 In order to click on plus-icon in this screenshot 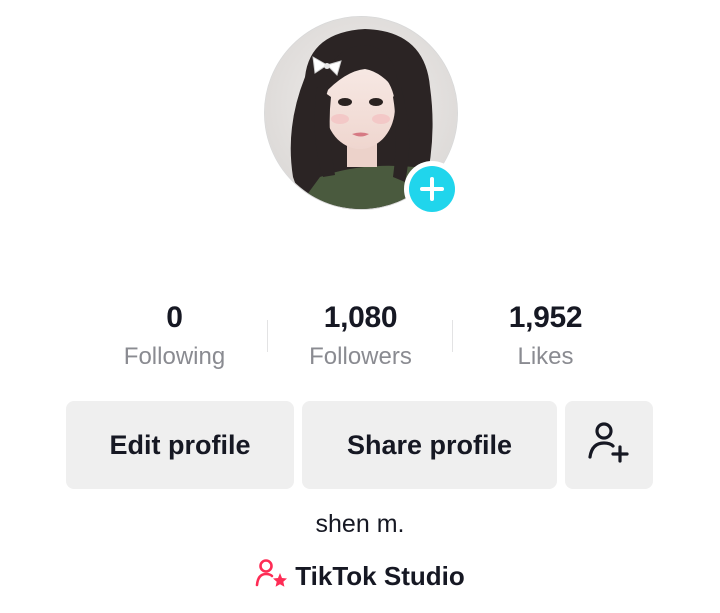, I will do `click(432, 189)`.